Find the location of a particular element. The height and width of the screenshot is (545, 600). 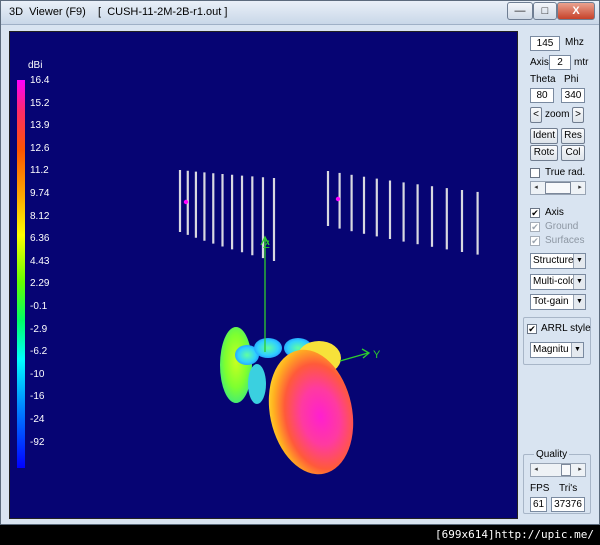

fps-value: 61 is located at coordinates (538, 504).